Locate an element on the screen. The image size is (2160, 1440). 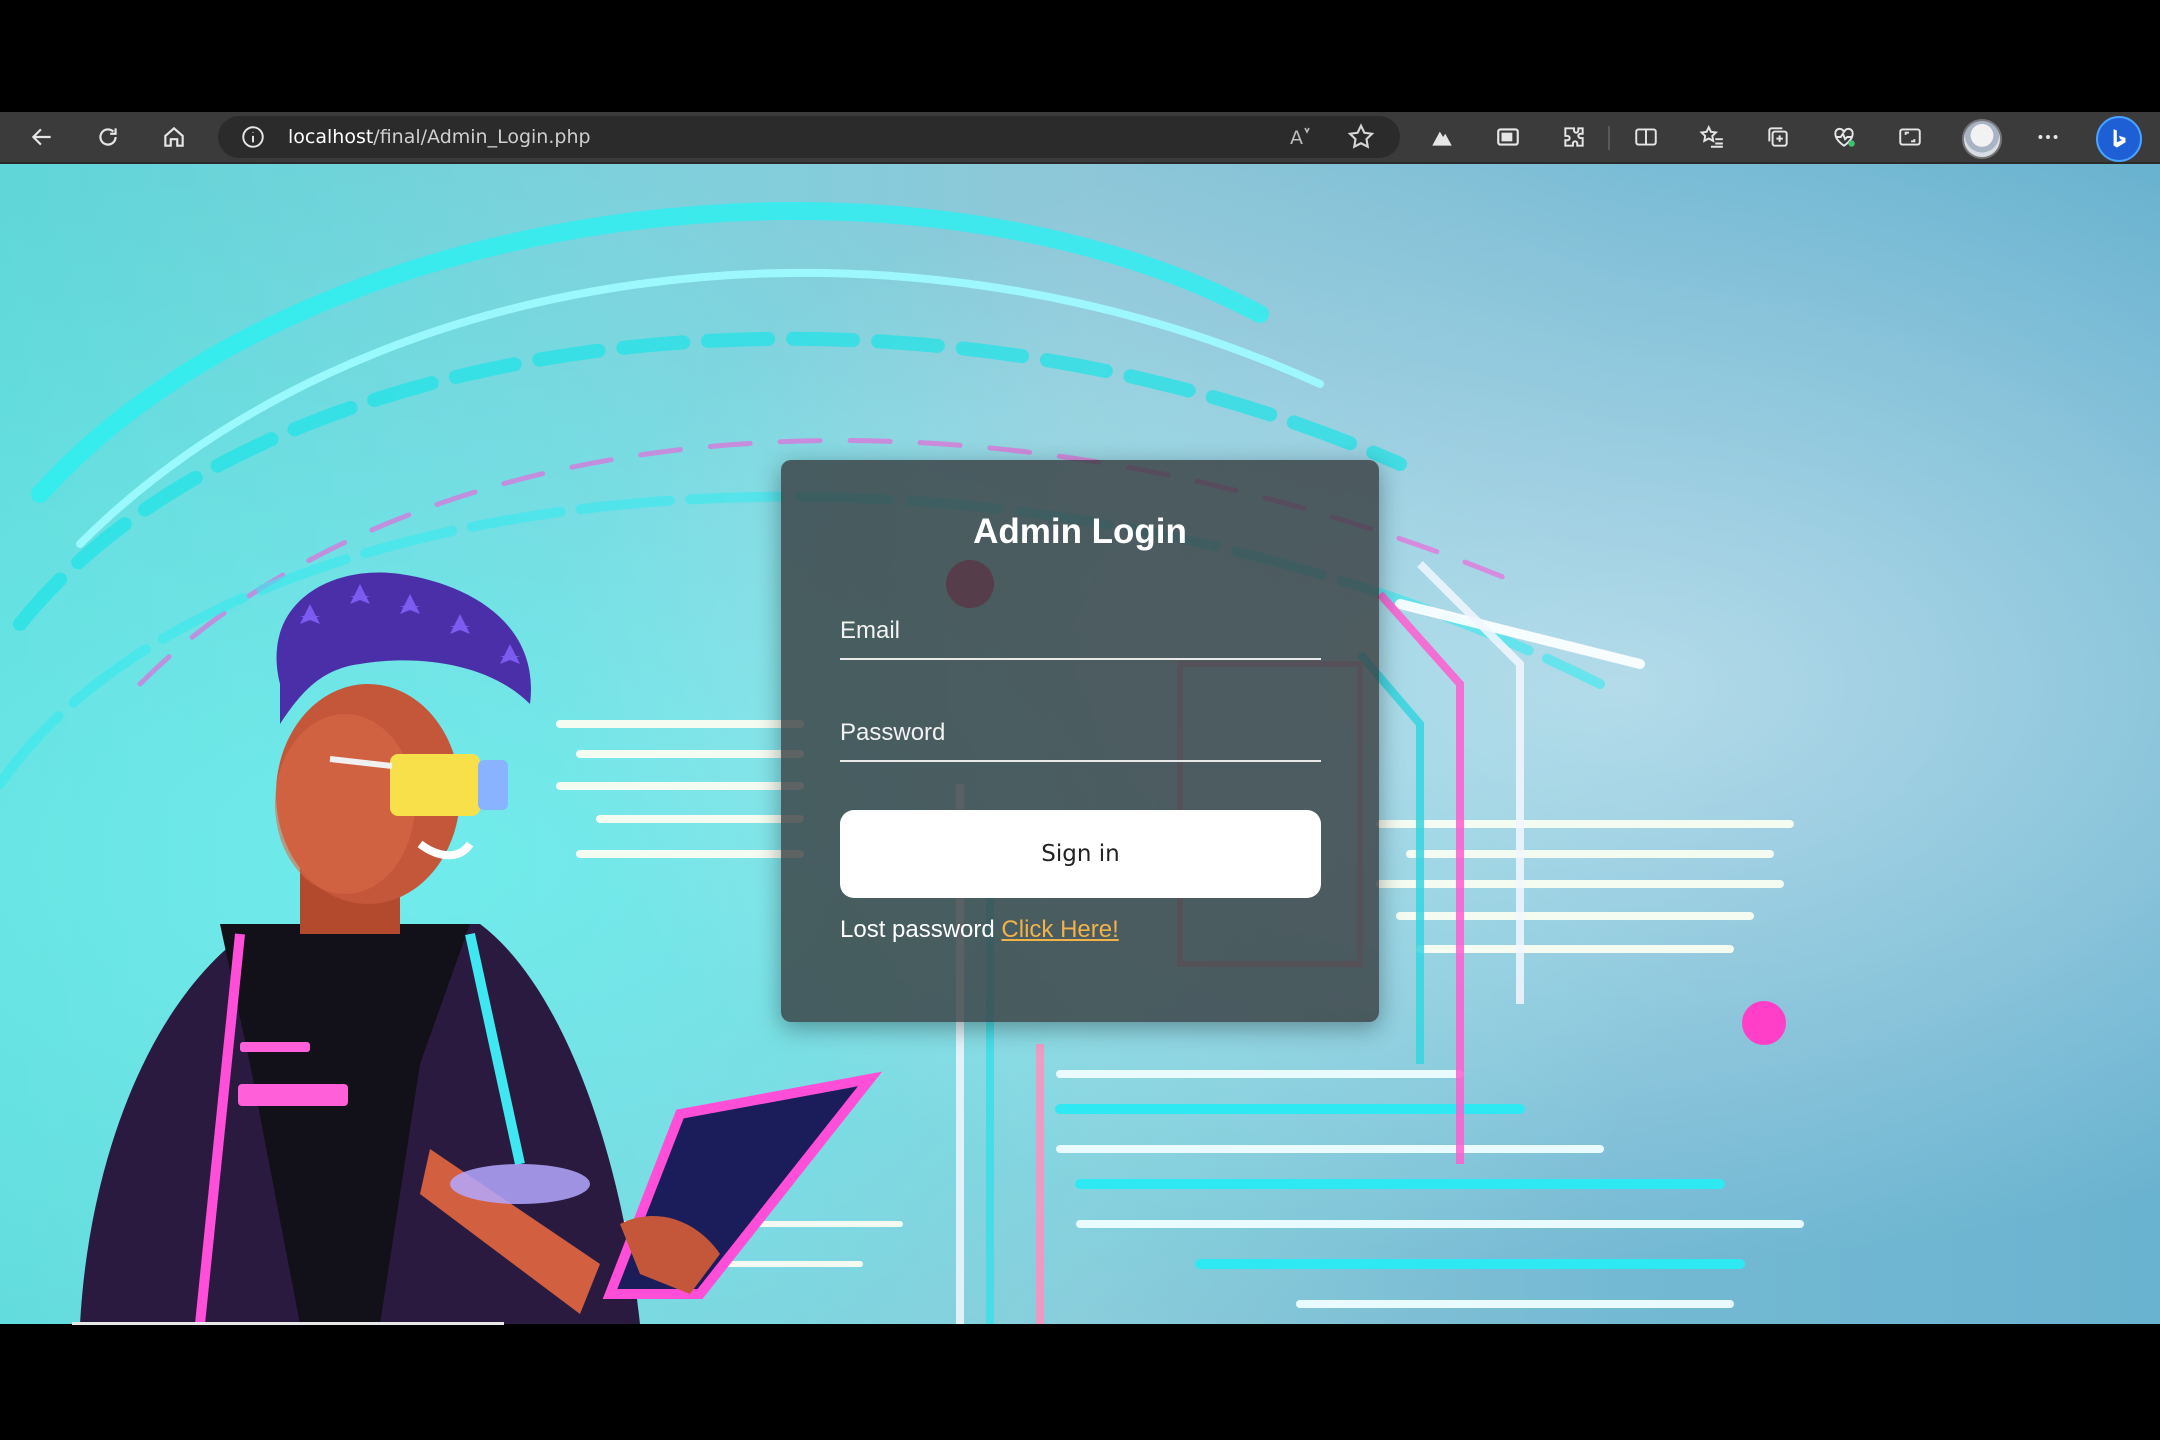
email-field-wrapper is located at coordinates (1080, 634).